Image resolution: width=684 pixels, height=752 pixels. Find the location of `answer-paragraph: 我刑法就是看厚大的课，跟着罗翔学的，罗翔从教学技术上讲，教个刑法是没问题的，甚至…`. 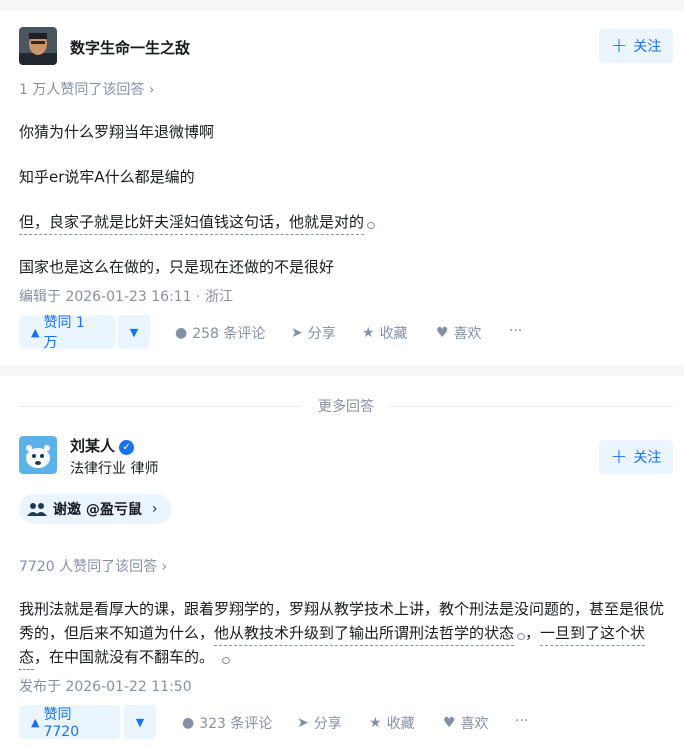

answer-paragraph: 我刑法就是看厚大的课，跟着罗翔学的，罗翔从教学技术上讲，教个刑法是没问题的，甚至… is located at coordinates (342, 609).